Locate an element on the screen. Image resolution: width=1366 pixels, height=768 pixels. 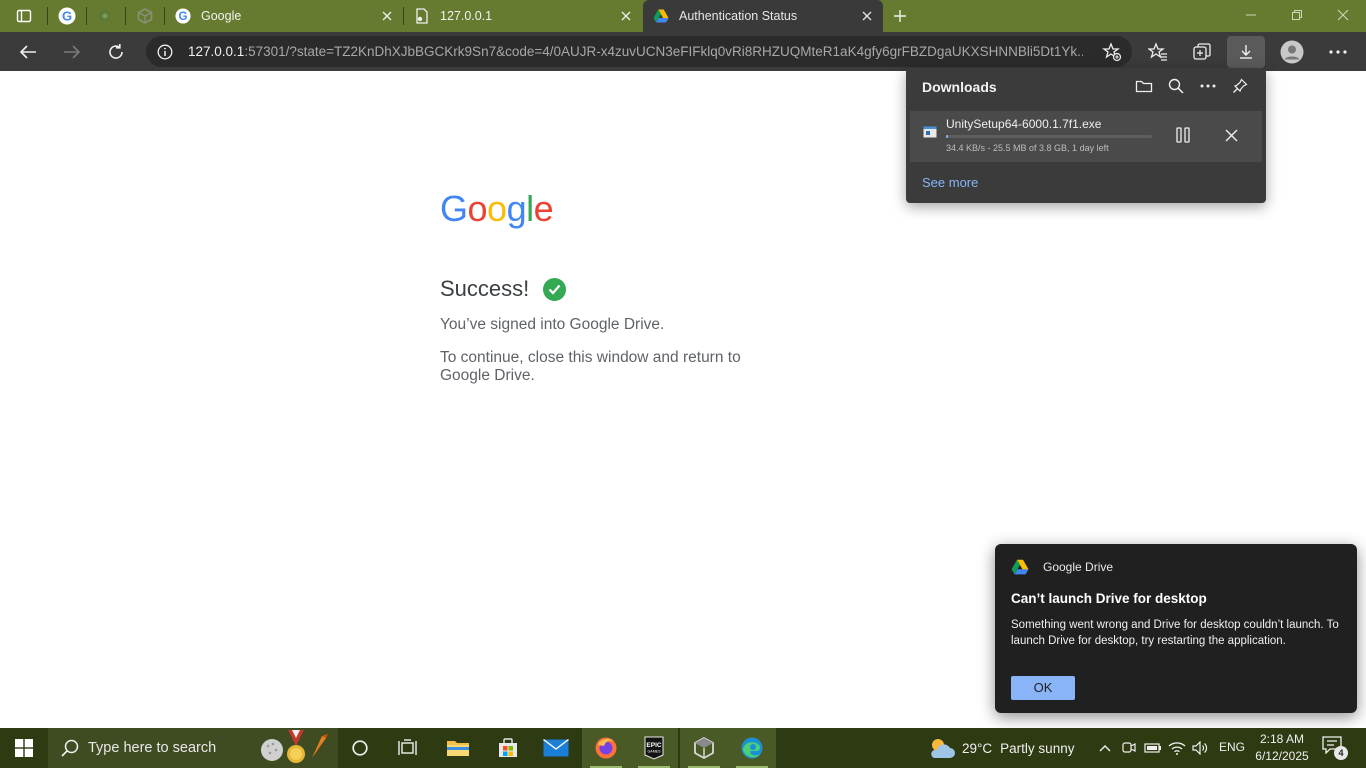
success-title: Success! is located at coordinates (485, 288).